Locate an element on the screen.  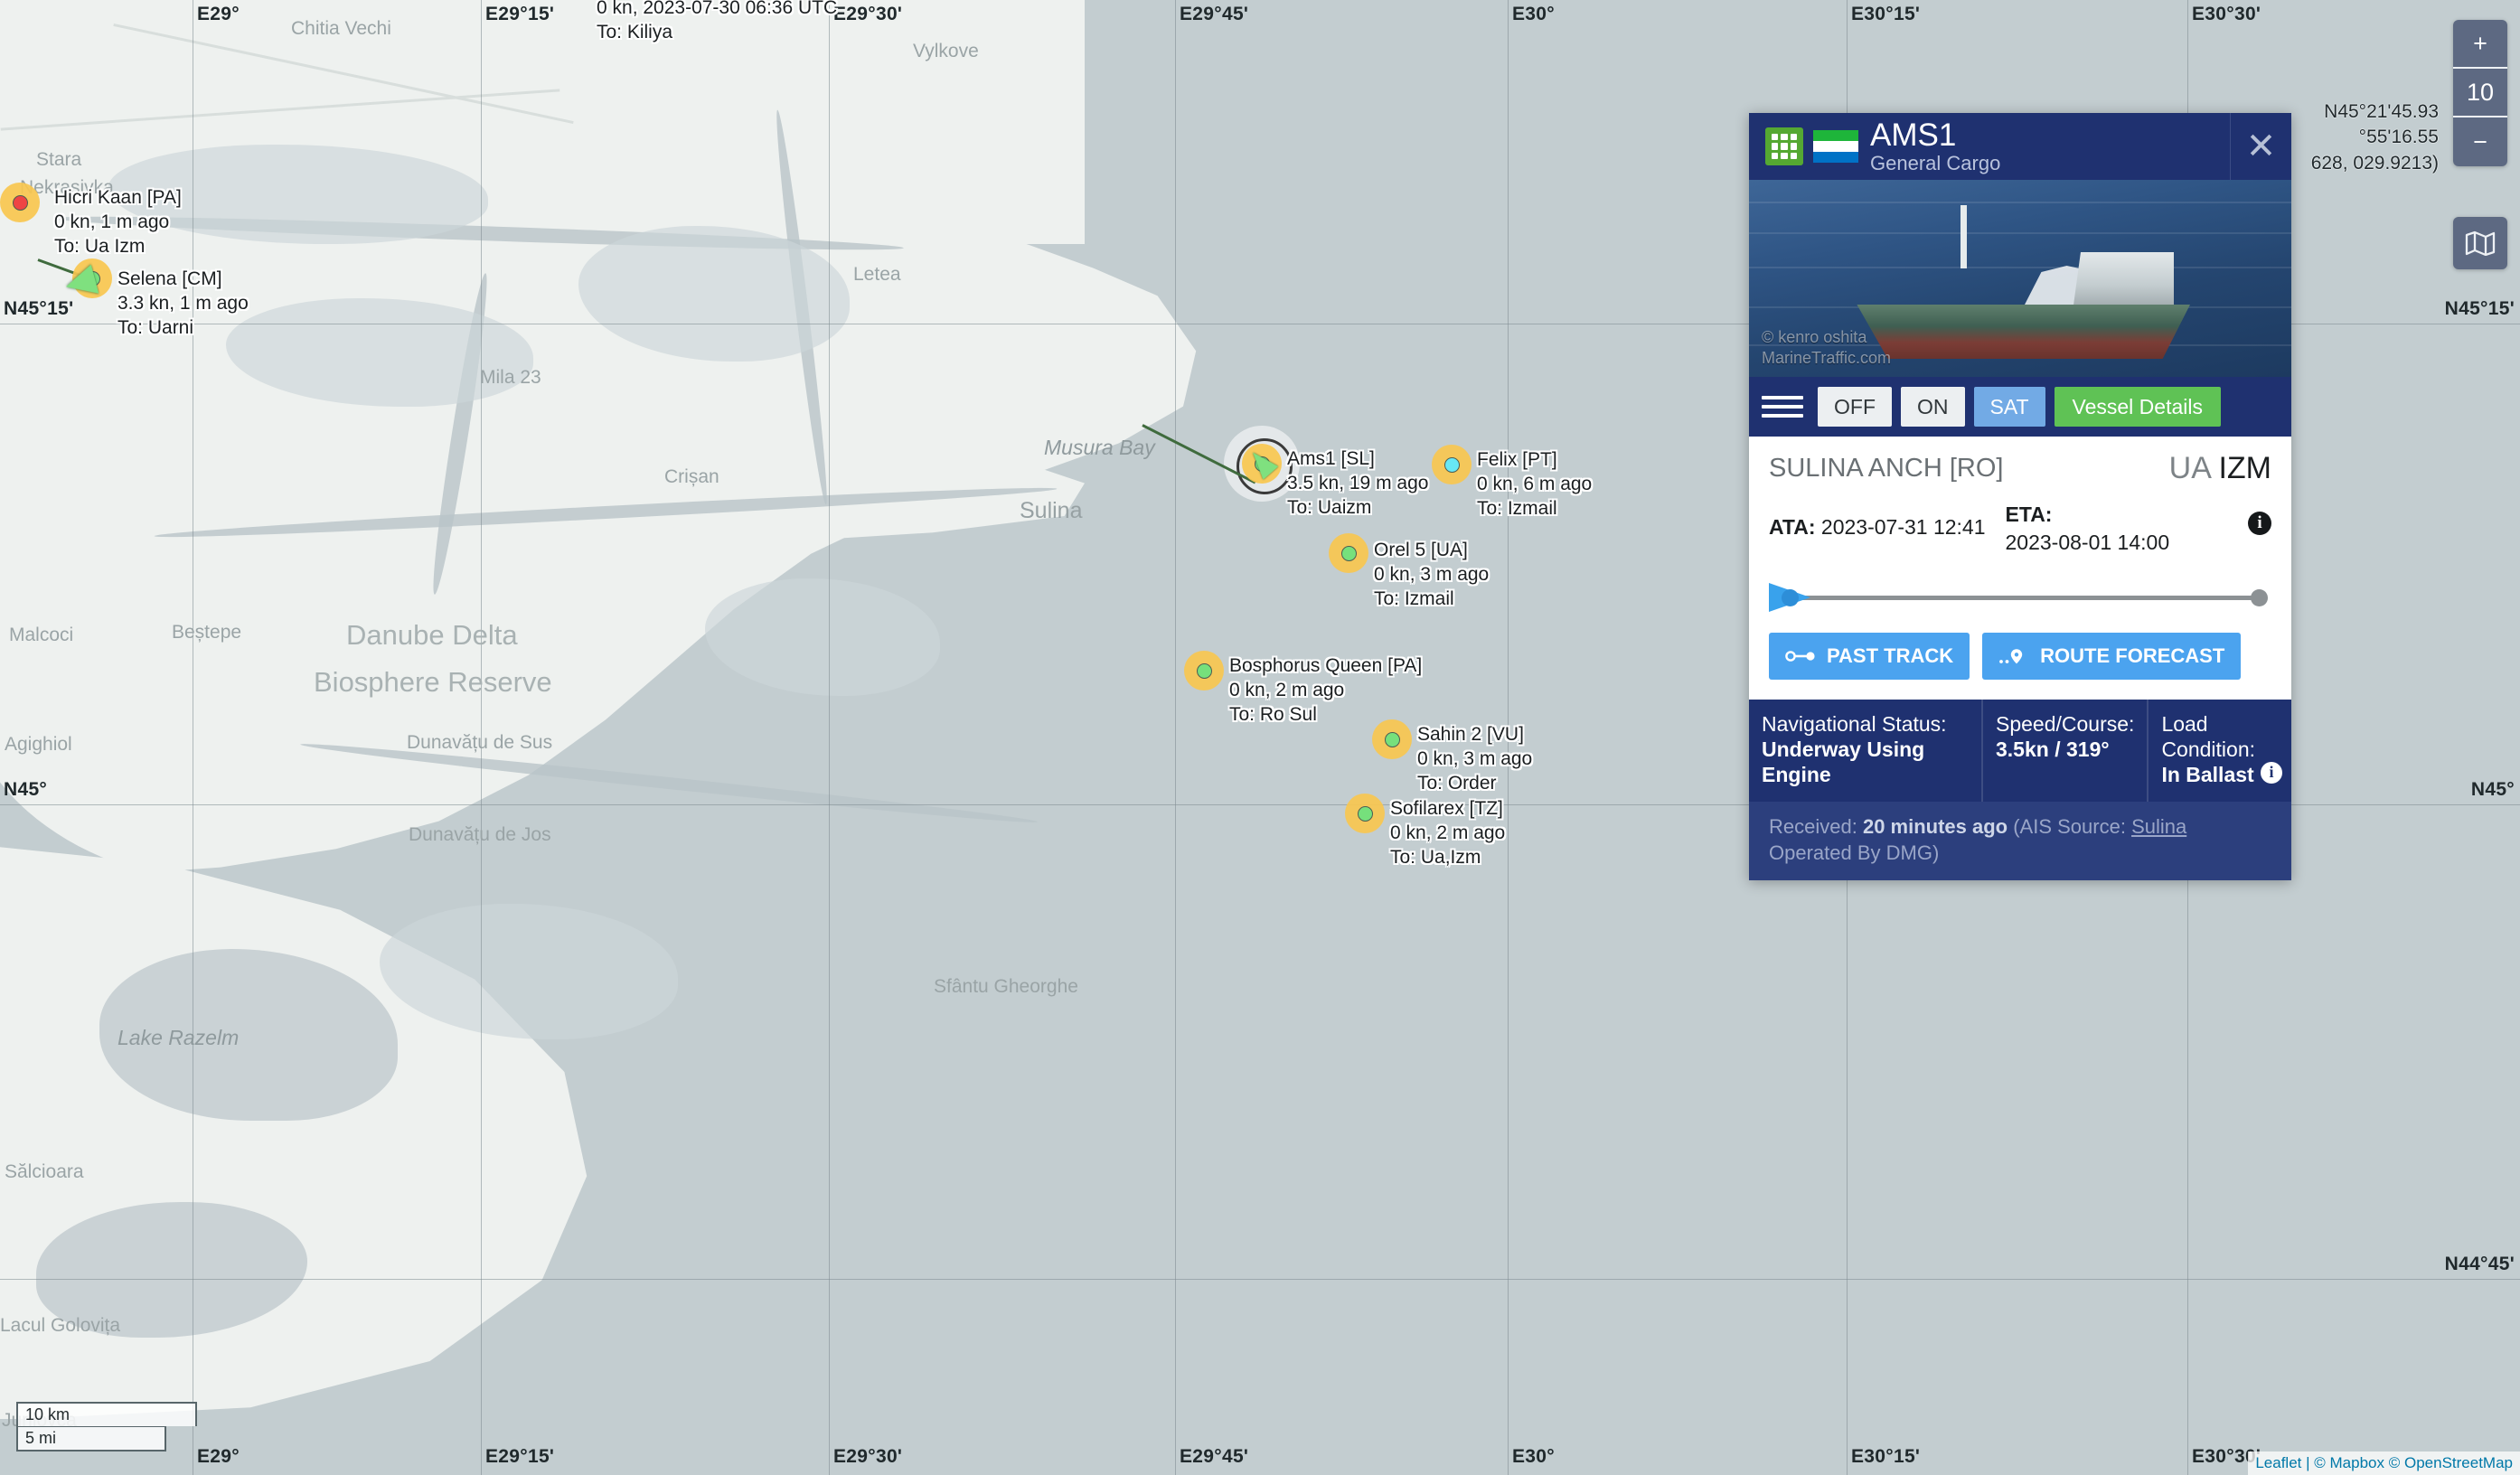
vessel-label: Orel 5 [UA] 0 kn, 3 m ago To: Izmail is located at coordinates (1432, 576).